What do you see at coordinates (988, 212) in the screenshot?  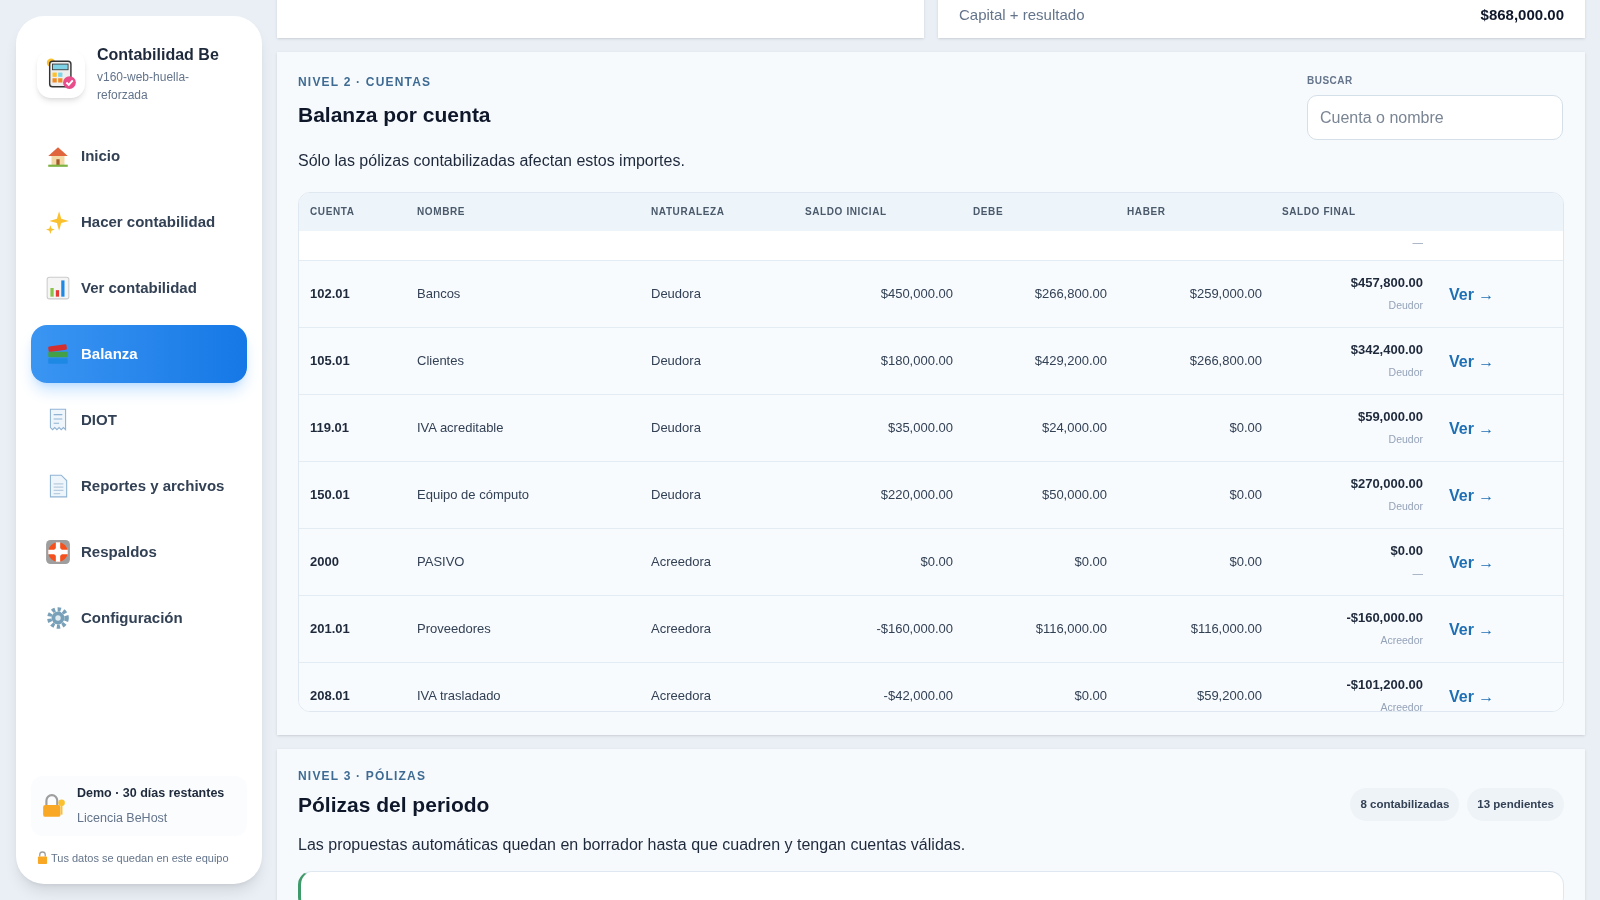 I see `column-header: DEBE` at bounding box center [988, 212].